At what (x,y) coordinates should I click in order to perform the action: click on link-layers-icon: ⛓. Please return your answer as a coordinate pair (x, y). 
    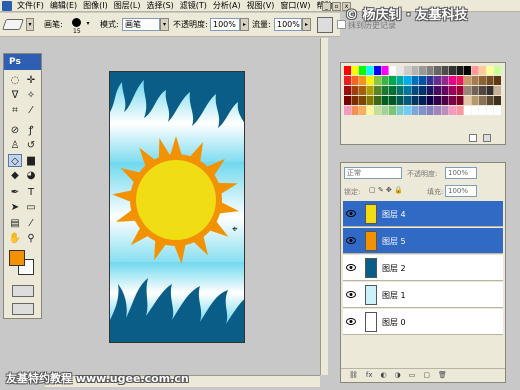
    Looking at the image, I should click on (353, 375).